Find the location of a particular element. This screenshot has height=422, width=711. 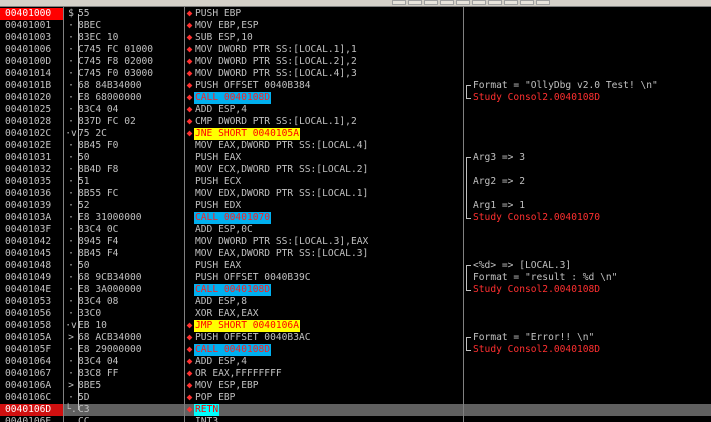

disassembly-row: XOR EAX,EAX is located at coordinates (324, 314).